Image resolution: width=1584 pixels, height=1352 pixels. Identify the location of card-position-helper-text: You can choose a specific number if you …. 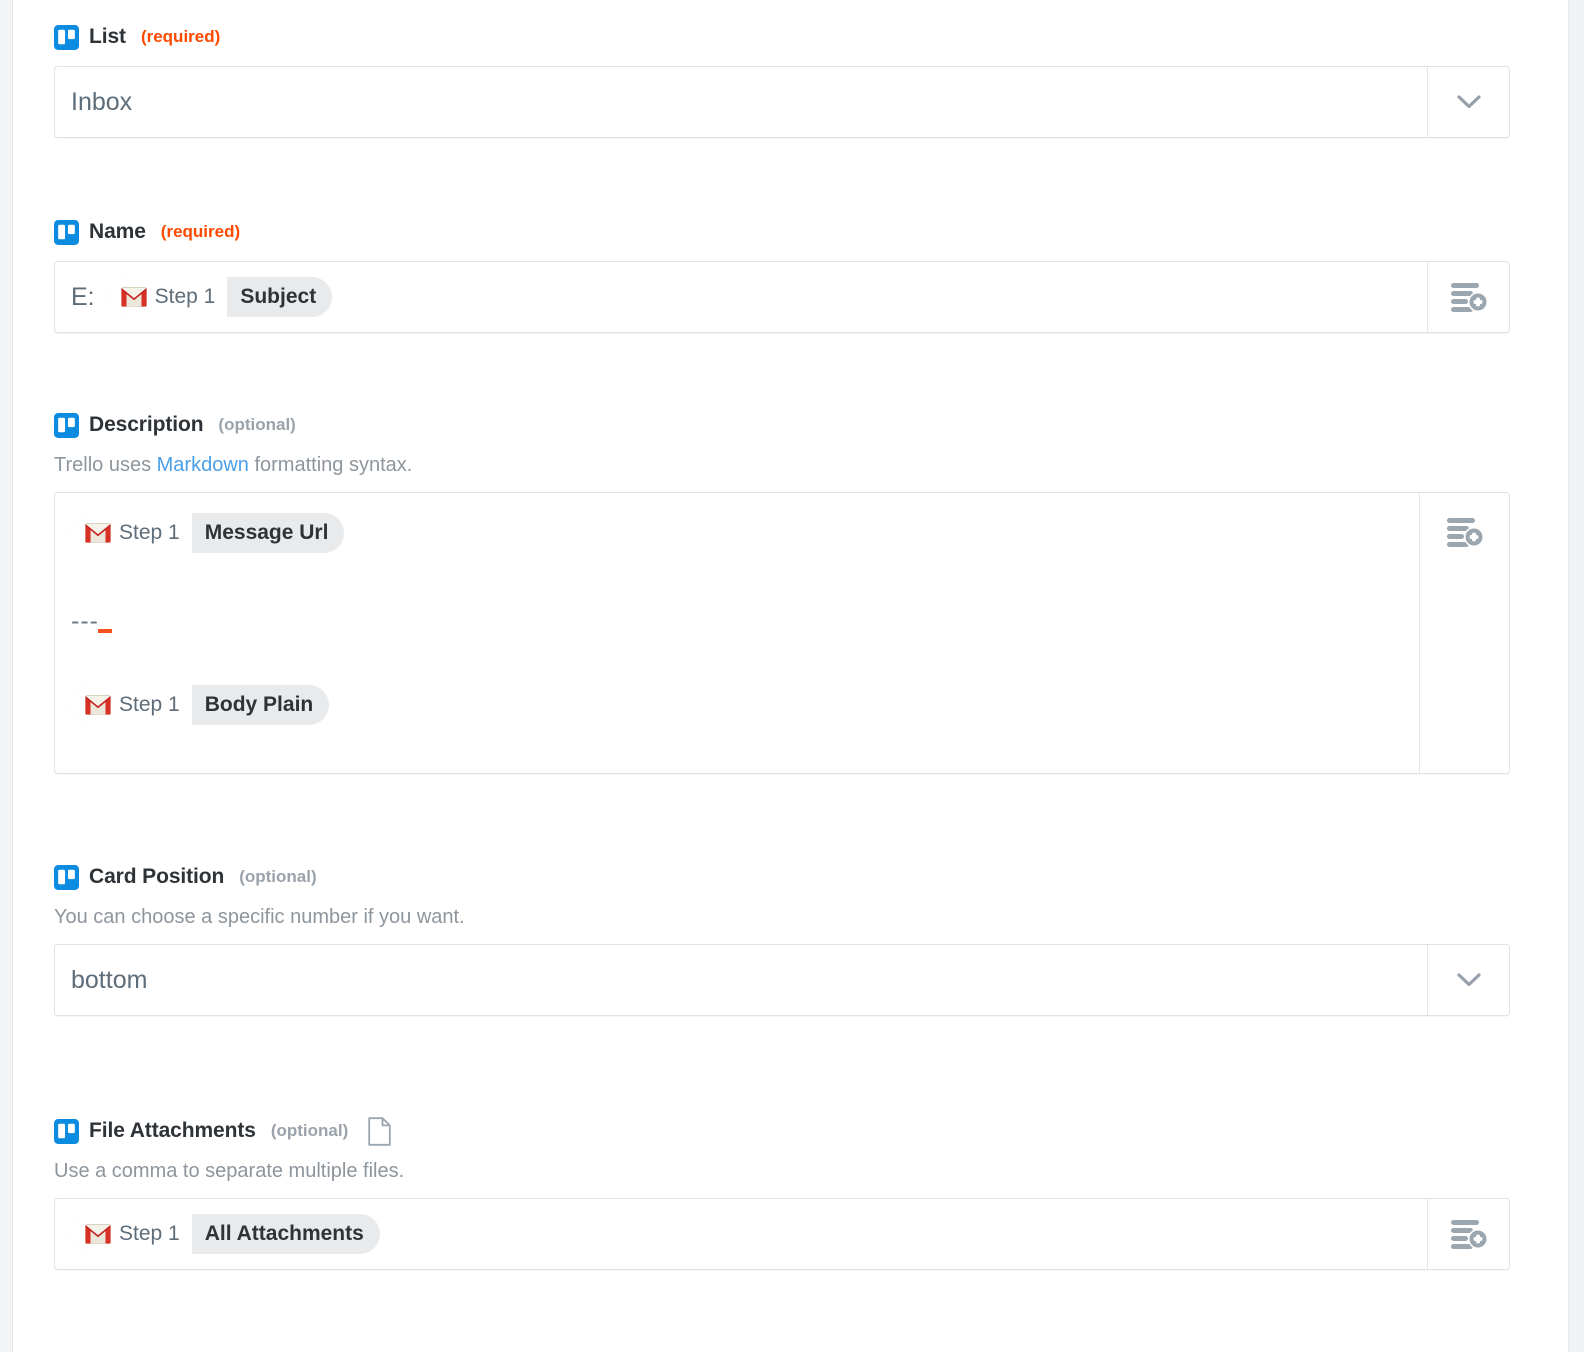
(259, 917).